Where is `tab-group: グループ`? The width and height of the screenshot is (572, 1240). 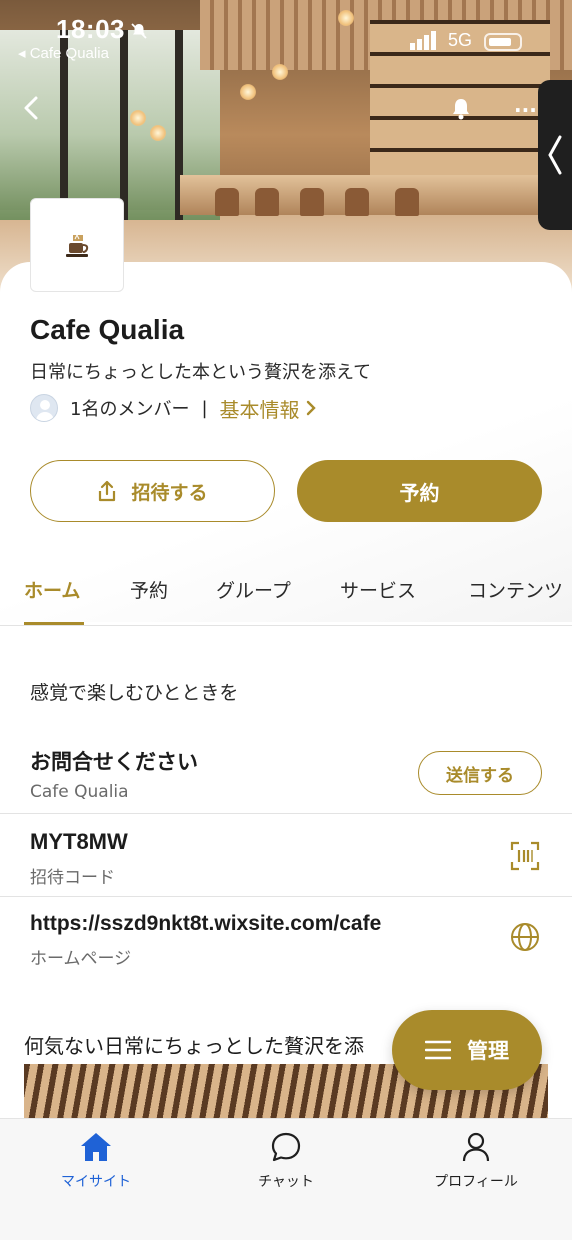
tab-group: グループ is located at coordinates (253, 589).